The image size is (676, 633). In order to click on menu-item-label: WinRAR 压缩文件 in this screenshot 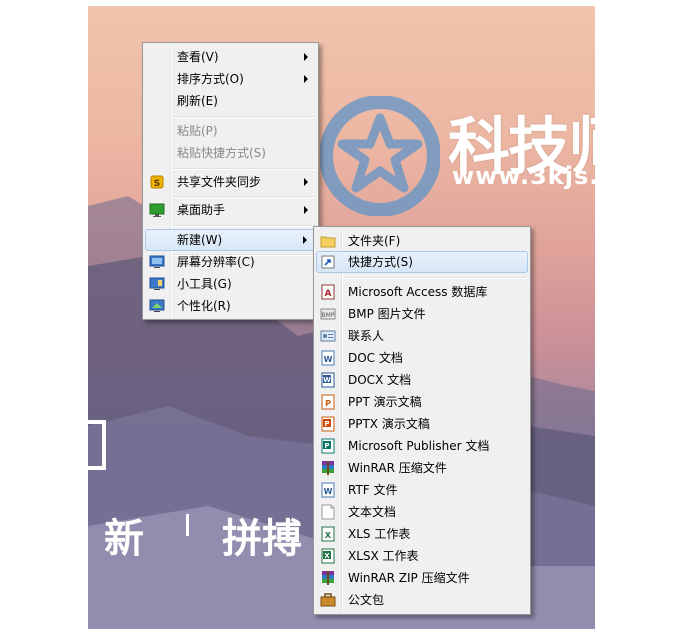, I will do `click(397, 468)`.